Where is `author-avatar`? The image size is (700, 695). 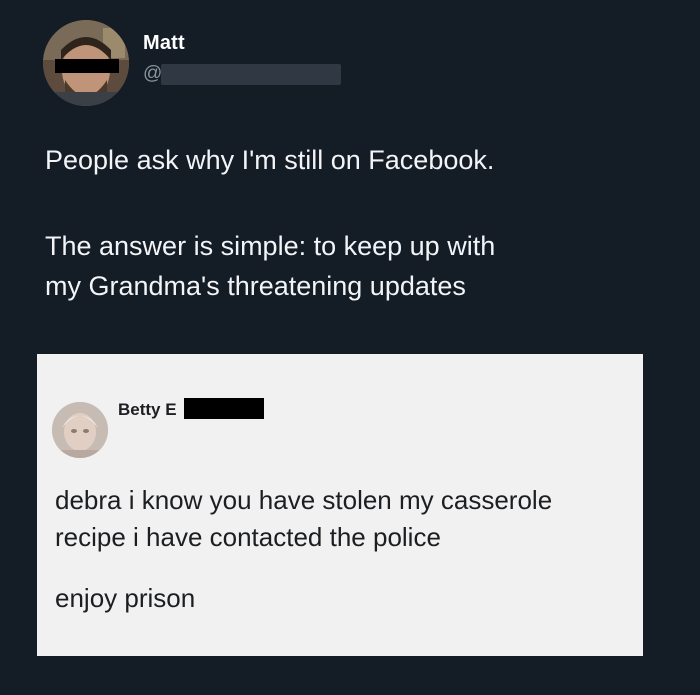
author-avatar is located at coordinates (86, 63).